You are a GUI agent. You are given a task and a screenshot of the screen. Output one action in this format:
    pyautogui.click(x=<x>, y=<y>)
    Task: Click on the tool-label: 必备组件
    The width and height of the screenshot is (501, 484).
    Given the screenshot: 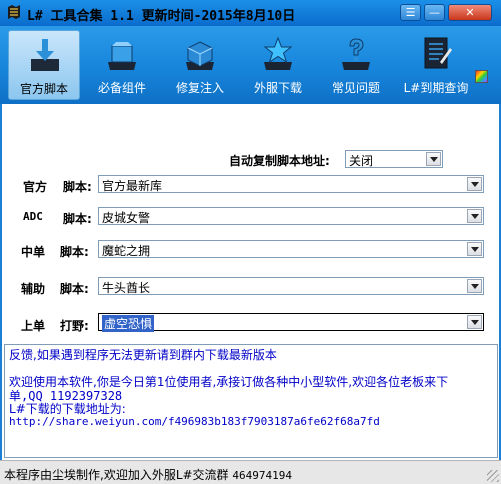 What is the action you would take?
    pyautogui.click(x=121, y=88)
    